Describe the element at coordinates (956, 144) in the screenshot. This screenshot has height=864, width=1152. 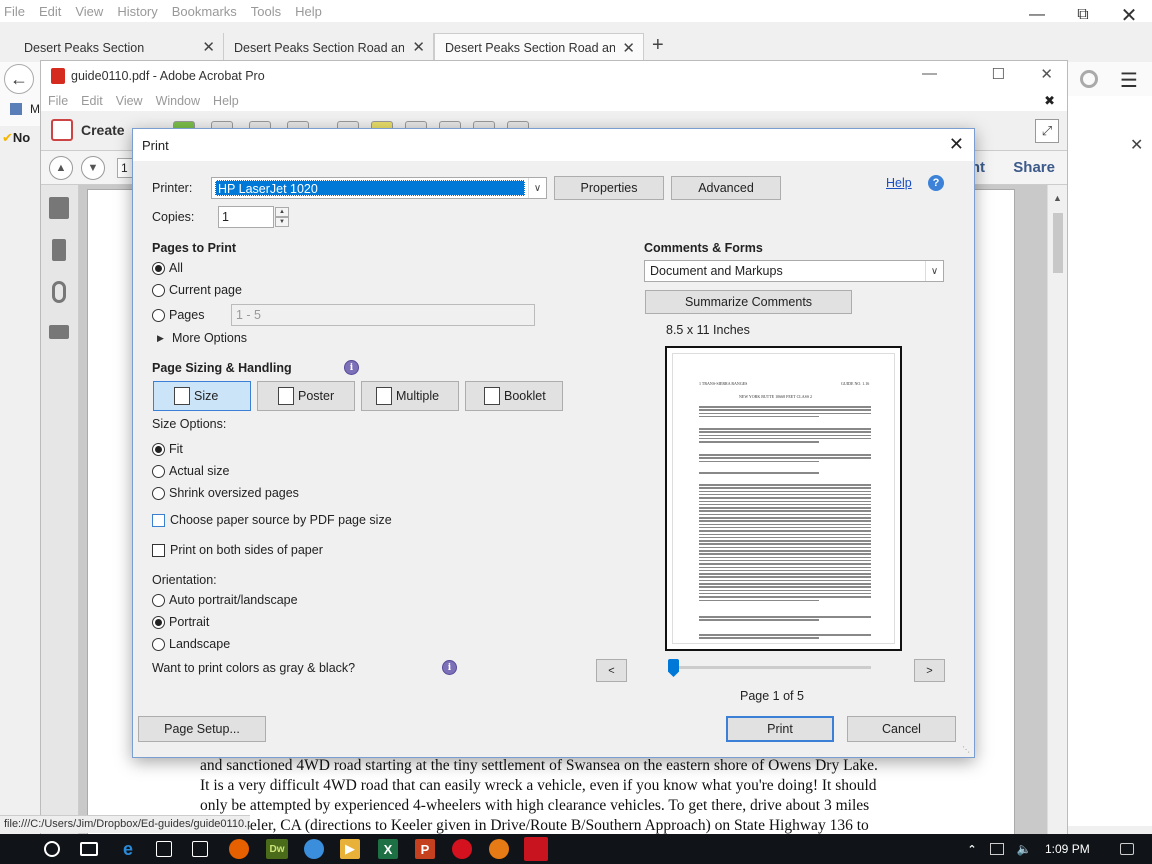
I see `close-dialog-icon: ✕` at that location.